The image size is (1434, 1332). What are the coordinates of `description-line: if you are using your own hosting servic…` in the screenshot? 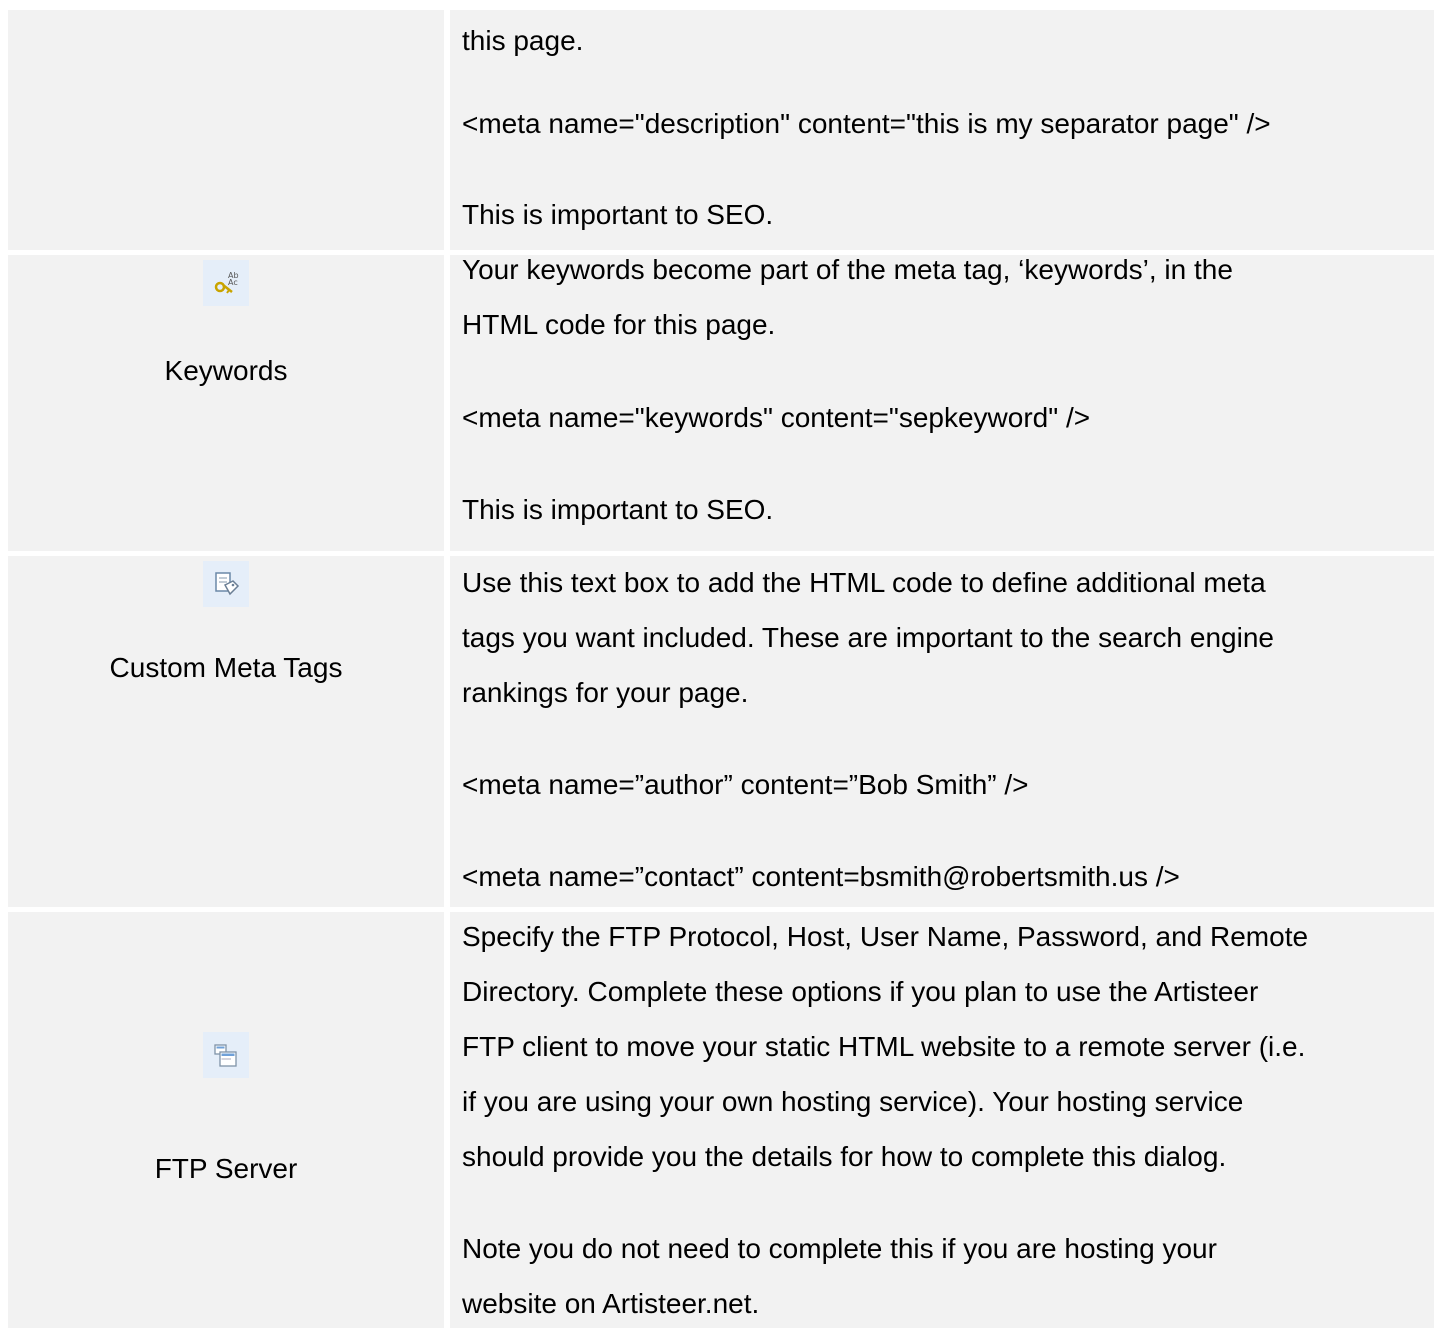 It's located at (853, 1101).